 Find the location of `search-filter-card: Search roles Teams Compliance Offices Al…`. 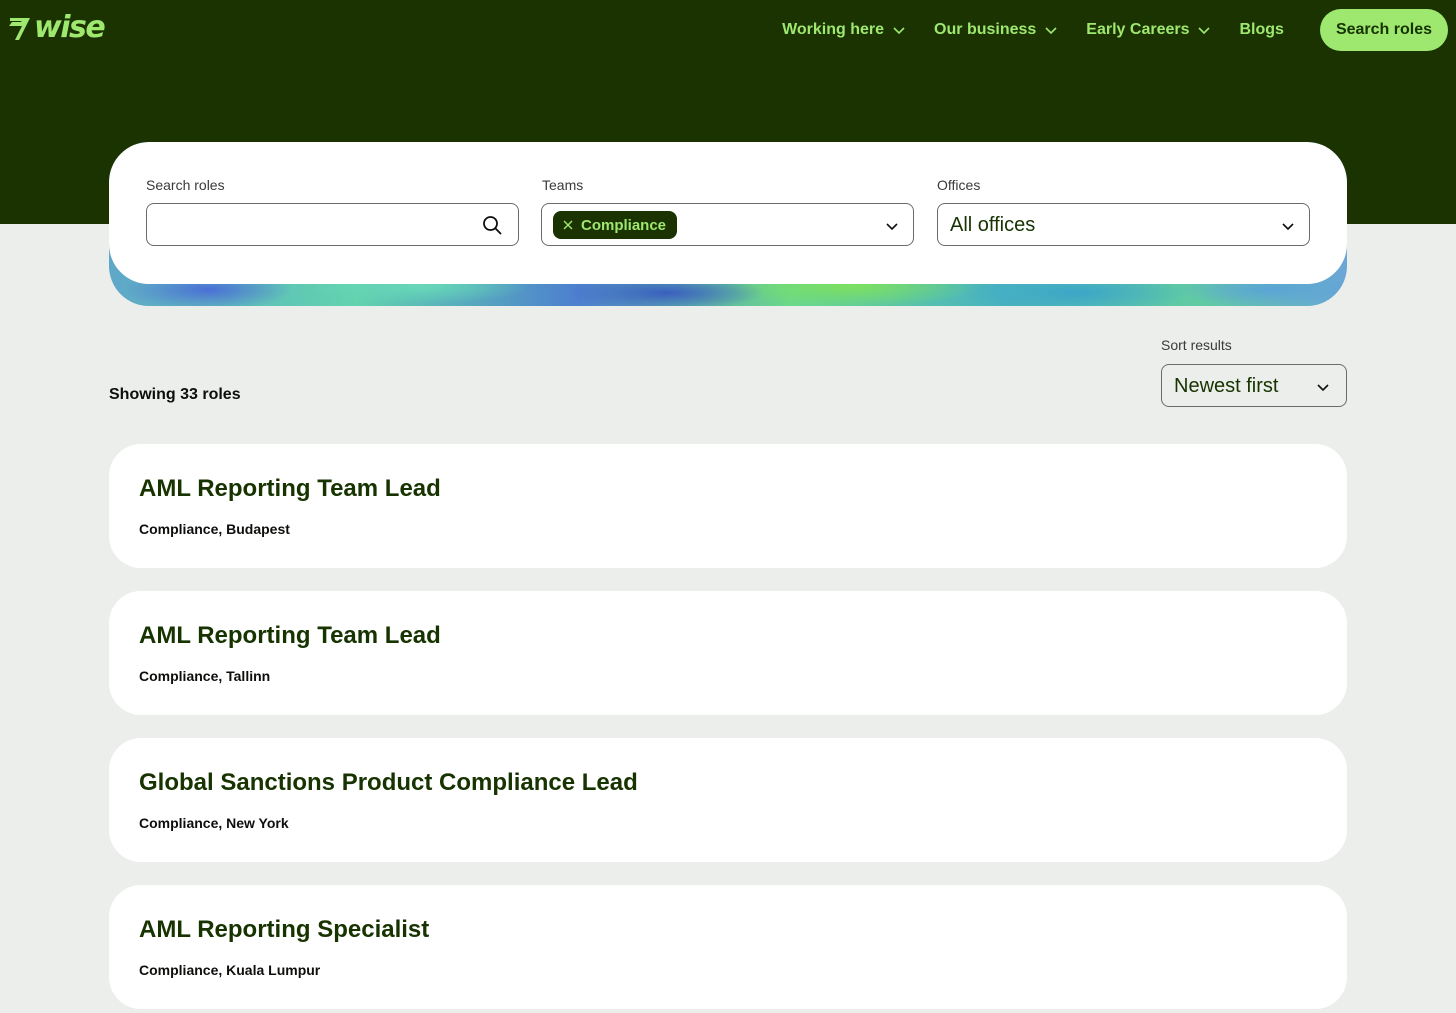

search-filter-card: Search roles Teams Compliance Offices Al… is located at coordinates (728, 224).